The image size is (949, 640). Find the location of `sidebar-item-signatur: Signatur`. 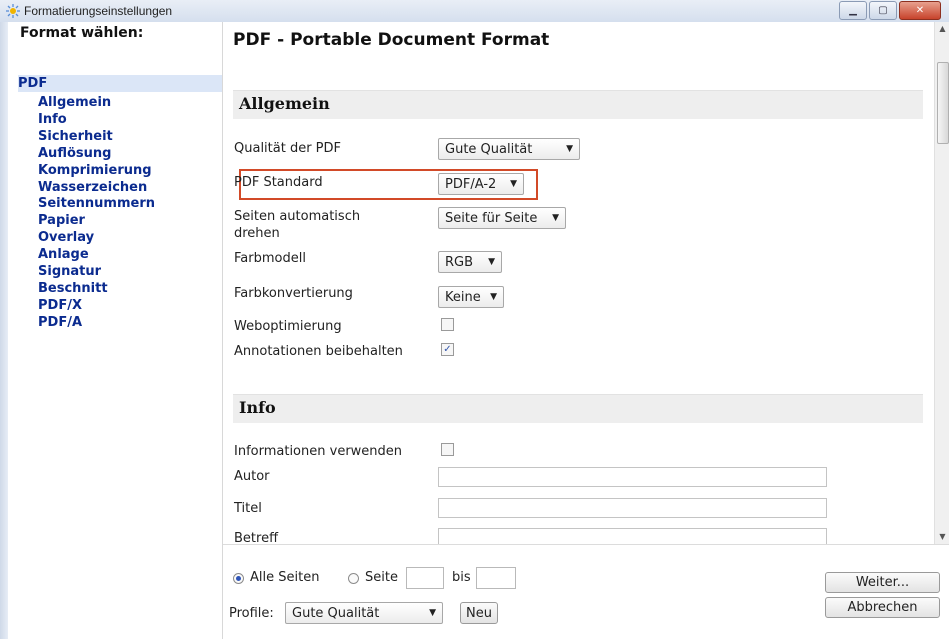

sidebar-item-signatur: Signatur is located at coordinates (96, 272).